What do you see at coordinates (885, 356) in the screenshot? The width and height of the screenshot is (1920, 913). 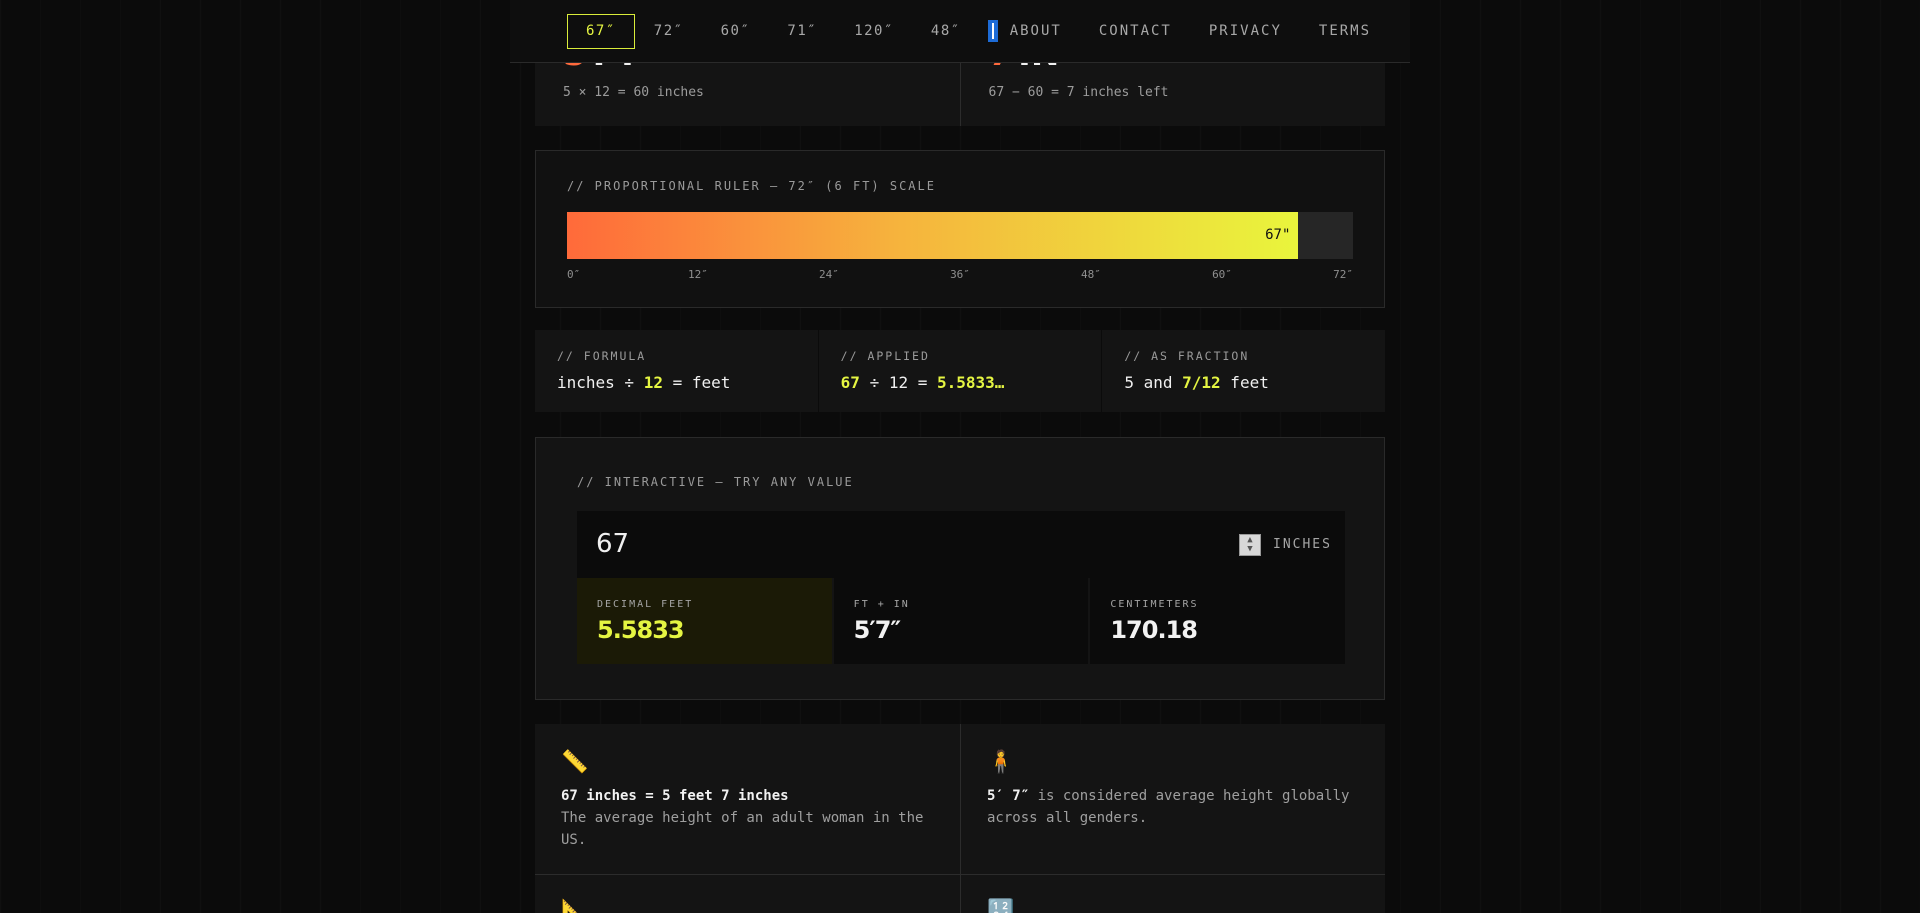 I see `applied-label: // APPLIED` at bounding box center [885, 356].